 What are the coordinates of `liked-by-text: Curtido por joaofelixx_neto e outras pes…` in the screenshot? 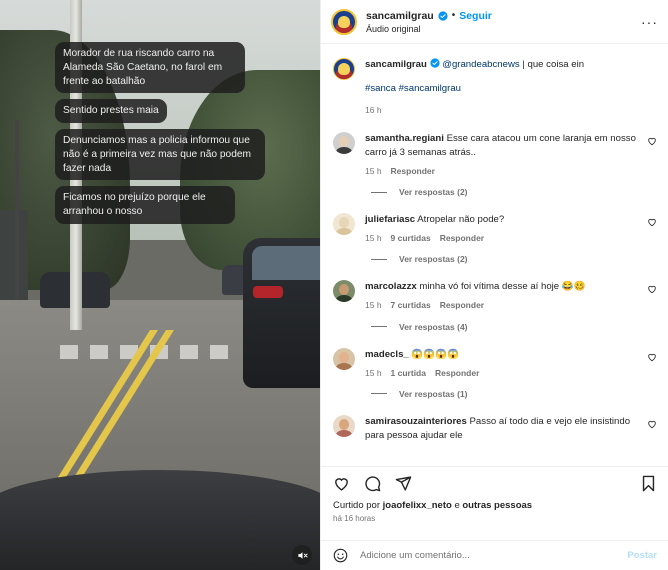 It's located at (433, 505).